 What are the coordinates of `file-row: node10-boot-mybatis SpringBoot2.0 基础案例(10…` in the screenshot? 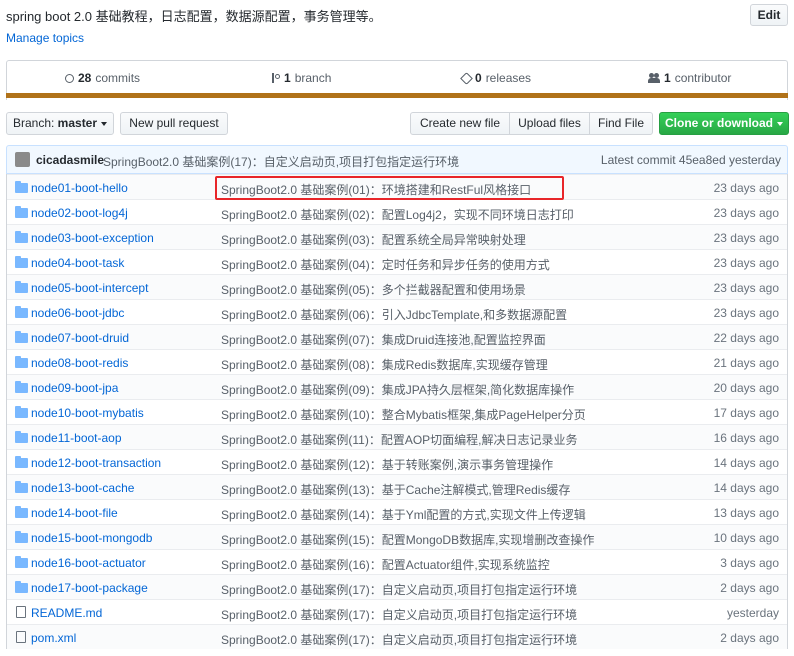 It's located at (397, 411).